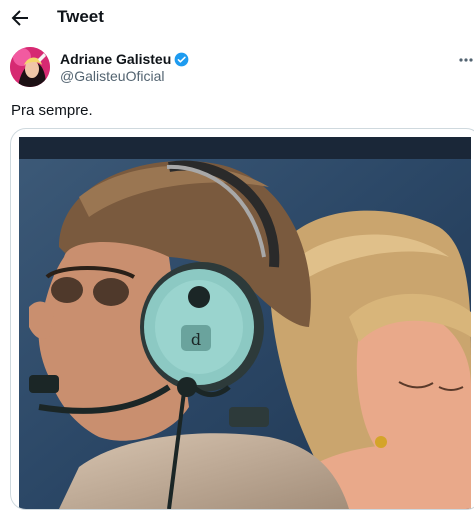 The image size is (474, 510). What do you see at coordinates (112, 76) in the screenshot?
I see `author-handle: @GalisteuOficial` at bounding box center [112, 76].